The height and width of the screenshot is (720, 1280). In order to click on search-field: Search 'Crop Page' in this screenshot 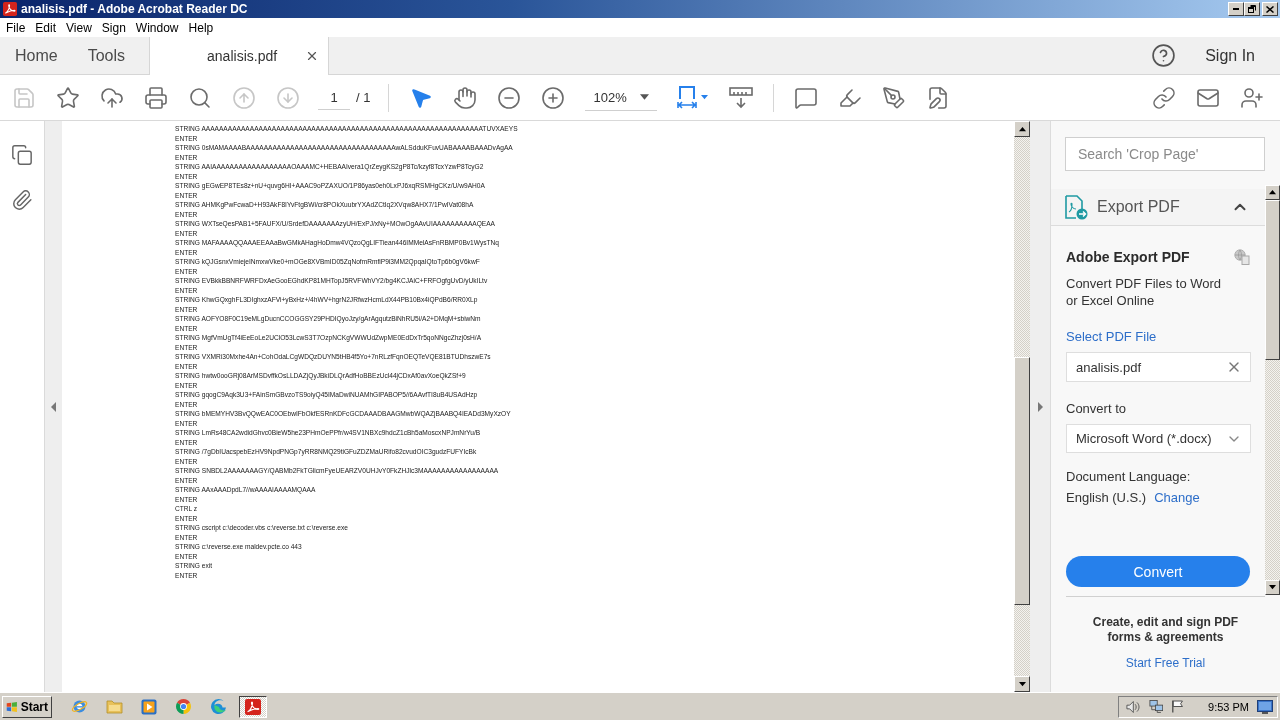, I will do `click(1165, 154)`.